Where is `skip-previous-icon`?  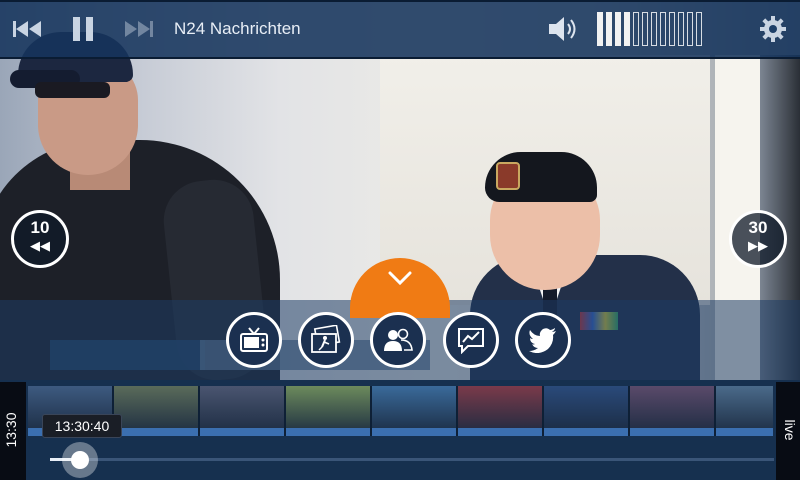
skip-previous-icon is located at coordinates (28, 29).